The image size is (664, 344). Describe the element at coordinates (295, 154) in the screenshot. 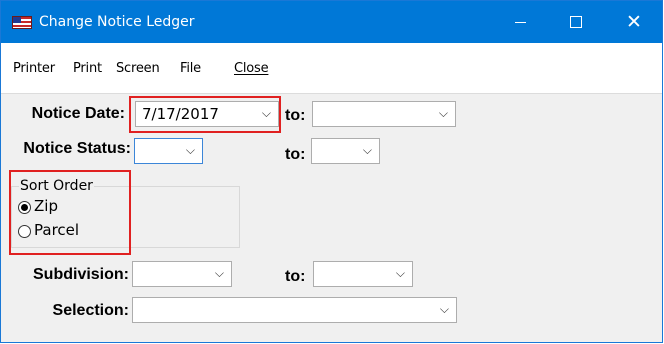

I see `notice-status-to-label: to:` at that location.